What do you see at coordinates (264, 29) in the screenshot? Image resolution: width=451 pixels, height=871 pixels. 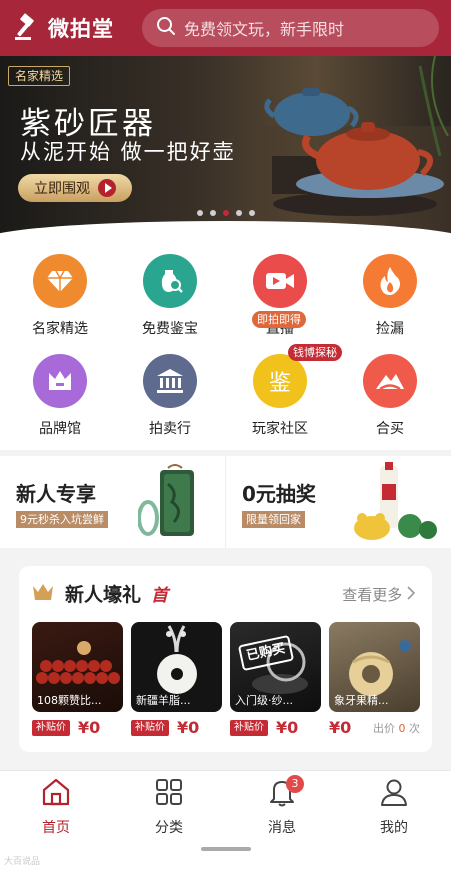 I see `search-placeholder: 免费领文玩，新手限时` at bounding box center [264, 29].